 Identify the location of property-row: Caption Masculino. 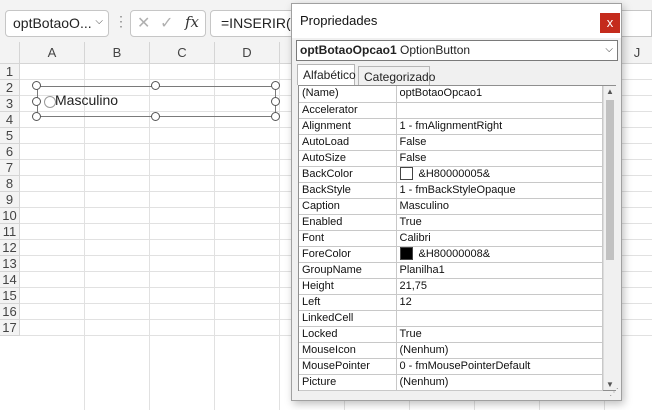
(451, 206).